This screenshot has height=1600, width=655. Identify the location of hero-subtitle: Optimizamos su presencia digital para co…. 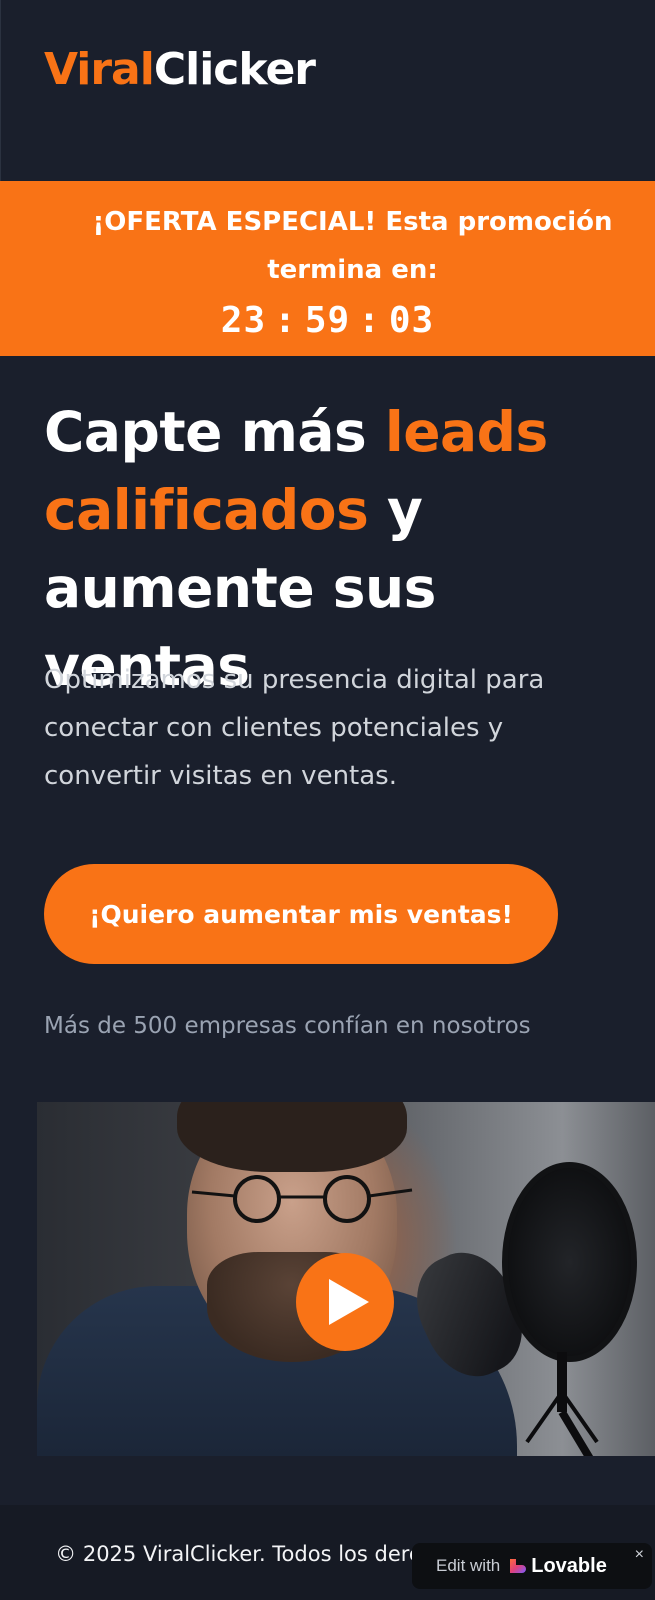
(294, 728).